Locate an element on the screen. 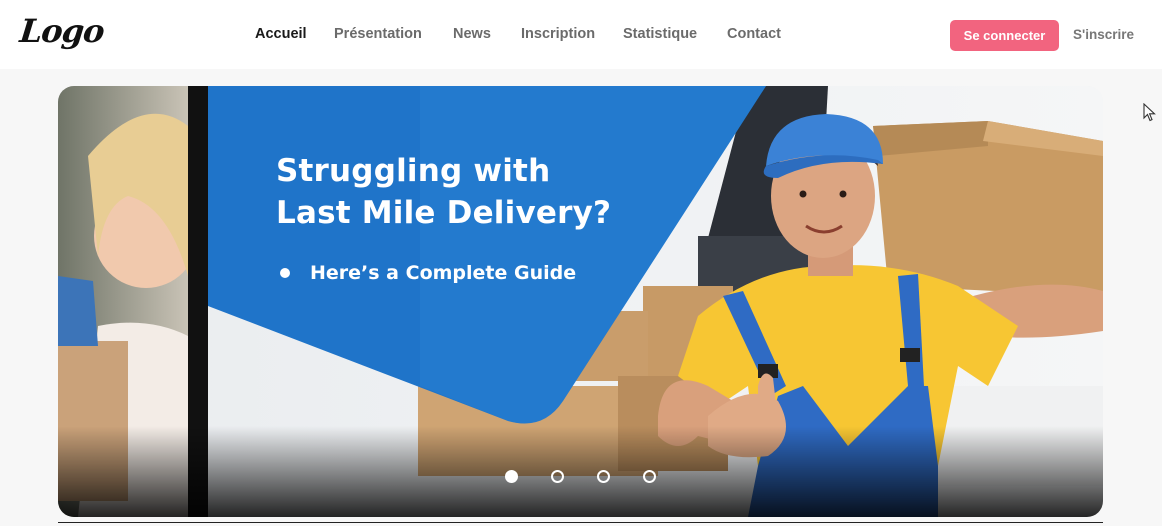 This screenshot has height=526, width=1162. nav-item-inscription: Inscription is located at coordinates (558, 34).